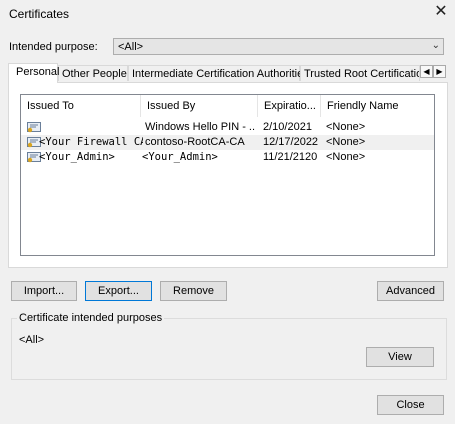 Image resolution: width=455 pixels, height=424 pixels. What do you see at coordinates (91, 318) in the screenshot?
I see `intended-purposes-title: Certificate intended purposes` at bounding box center [91, 318].